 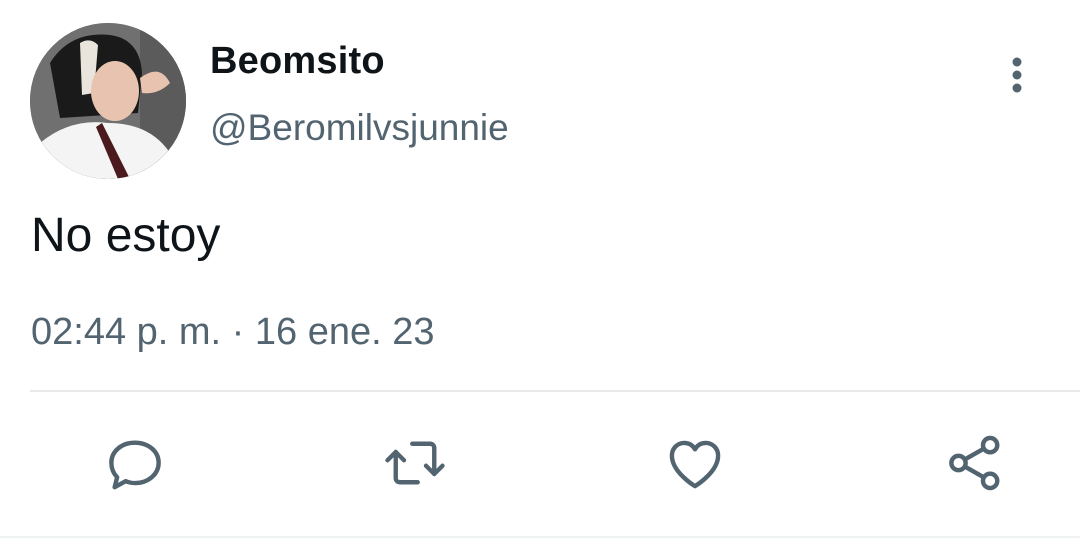 I want to click on retweet-button, so click(x=415, y=463).